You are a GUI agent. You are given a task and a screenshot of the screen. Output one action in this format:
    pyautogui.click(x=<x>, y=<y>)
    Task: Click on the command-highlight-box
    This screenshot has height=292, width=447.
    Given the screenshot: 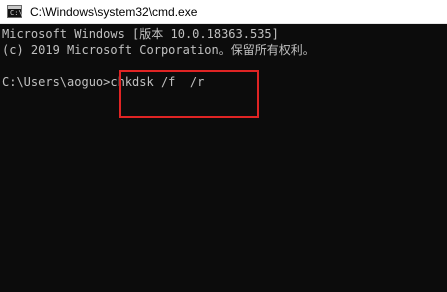 What is the action you would take?
    pyautogui.click(x=189, y=94)
    